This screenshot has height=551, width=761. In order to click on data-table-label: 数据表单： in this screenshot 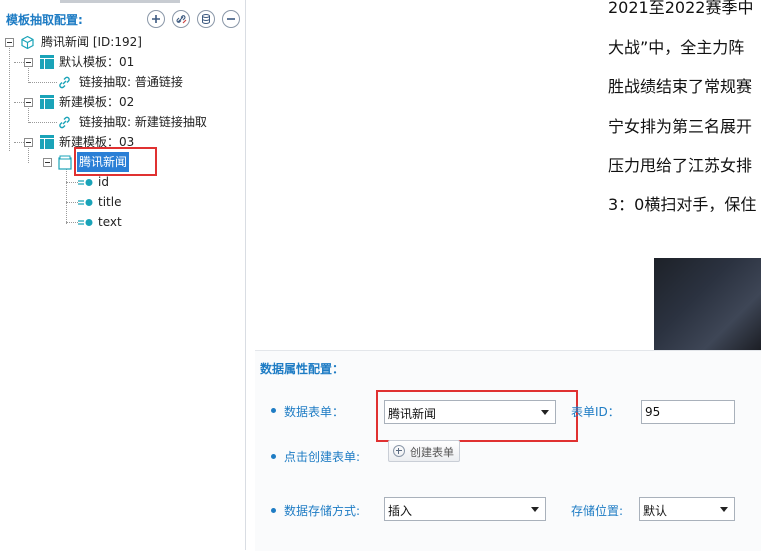, I will do `click(314, 412)`.